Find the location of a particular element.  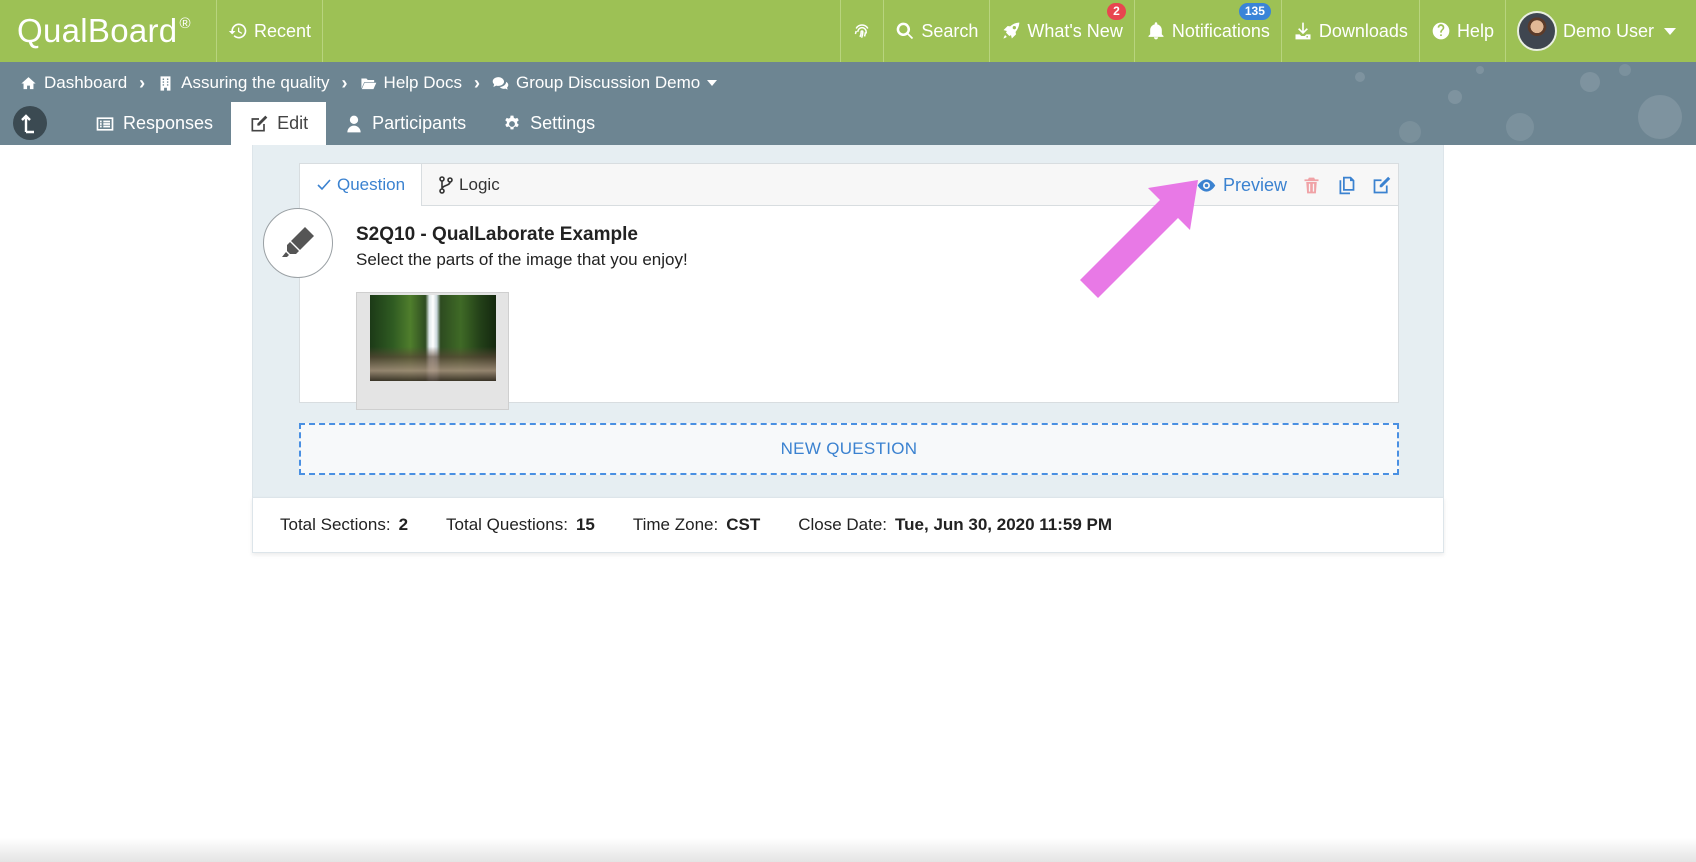

tab-edit: Edit is located at coordinates (279, 123).